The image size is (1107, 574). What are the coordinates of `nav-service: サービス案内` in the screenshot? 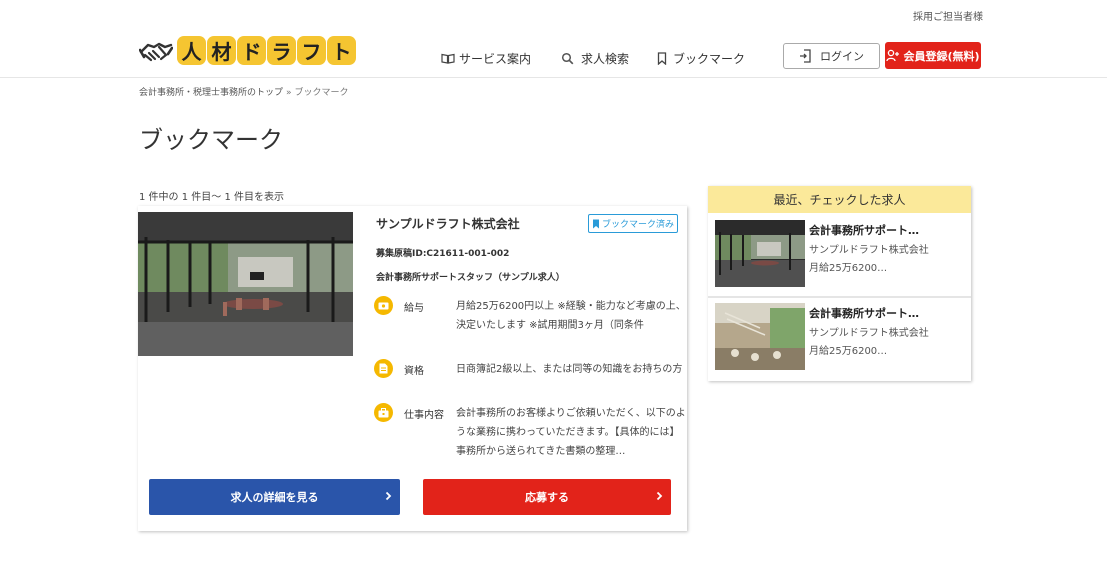 It's located at (486, 58).